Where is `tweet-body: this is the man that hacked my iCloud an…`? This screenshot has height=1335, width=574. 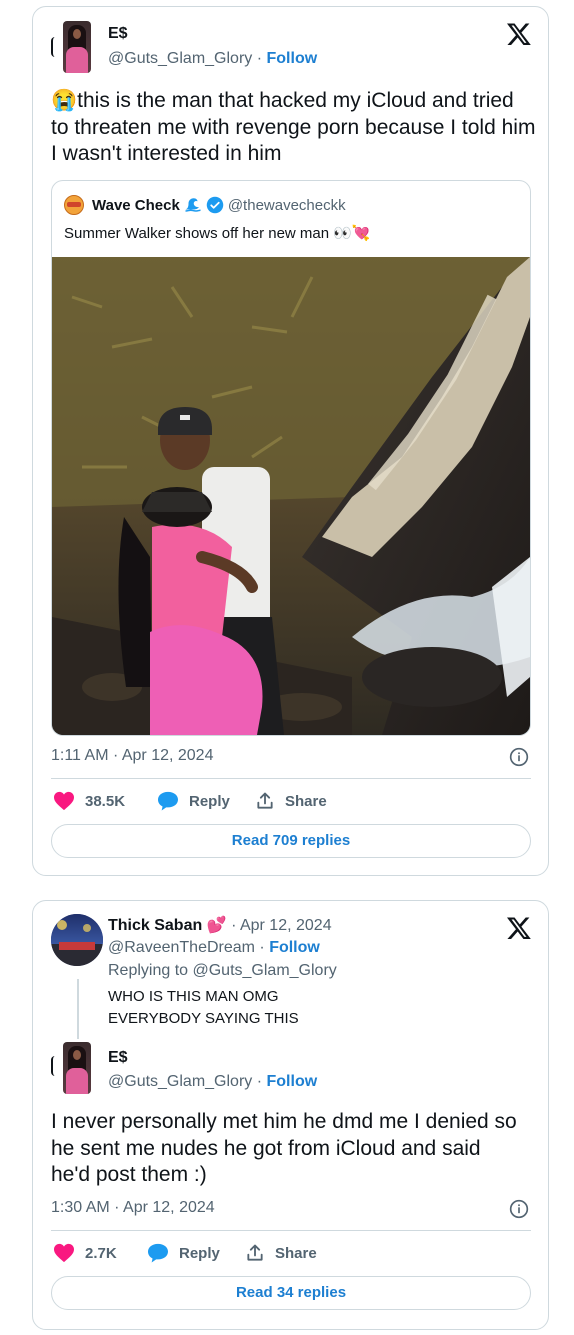 tweet-body: this is the man that hacked my iCloud an… is located at coordinates (293, 127).